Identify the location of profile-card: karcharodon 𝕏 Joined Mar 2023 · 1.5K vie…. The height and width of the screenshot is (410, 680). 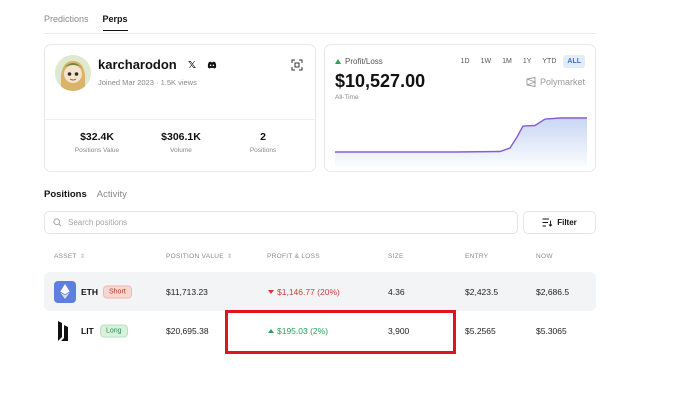
(180, 108).